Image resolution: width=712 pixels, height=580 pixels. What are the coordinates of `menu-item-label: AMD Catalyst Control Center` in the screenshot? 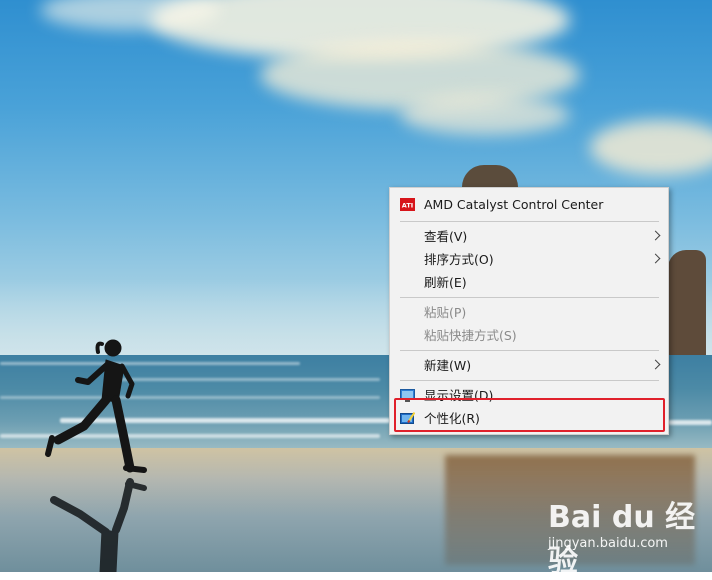 It's located at (514, 204).